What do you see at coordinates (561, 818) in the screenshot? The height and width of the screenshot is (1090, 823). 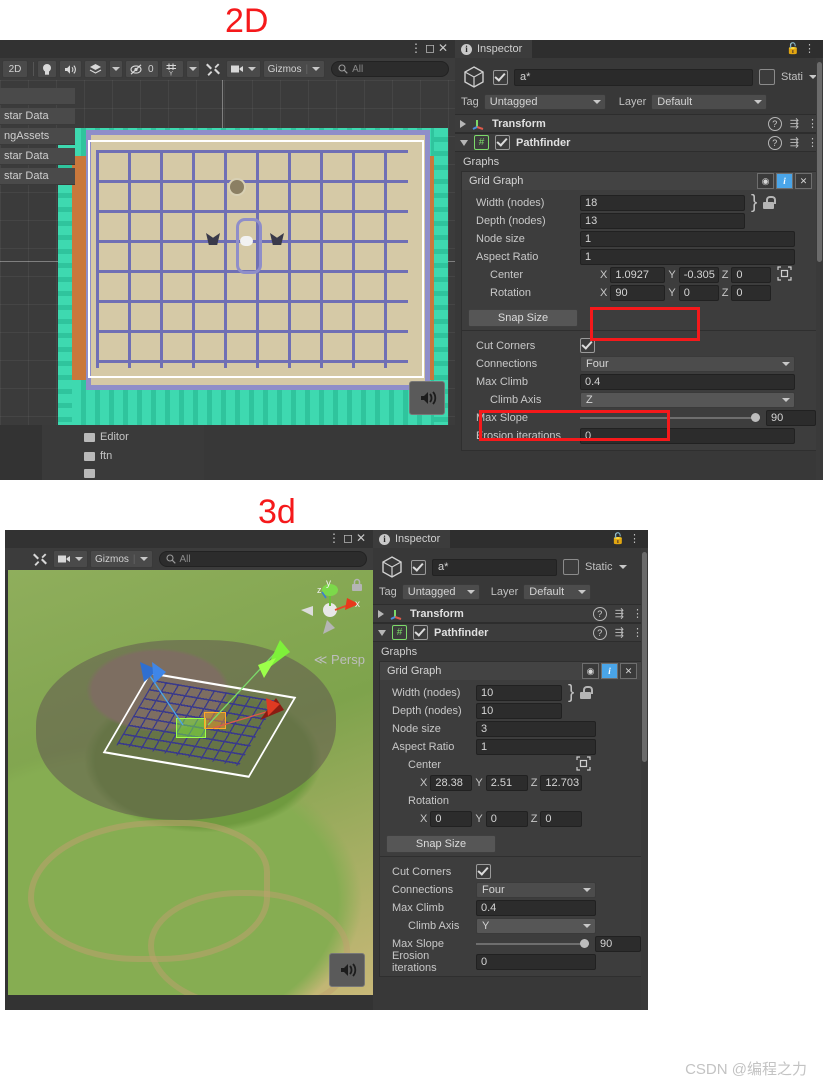 I see `rotation-z-input: 0` at bounding box center [561, 818].